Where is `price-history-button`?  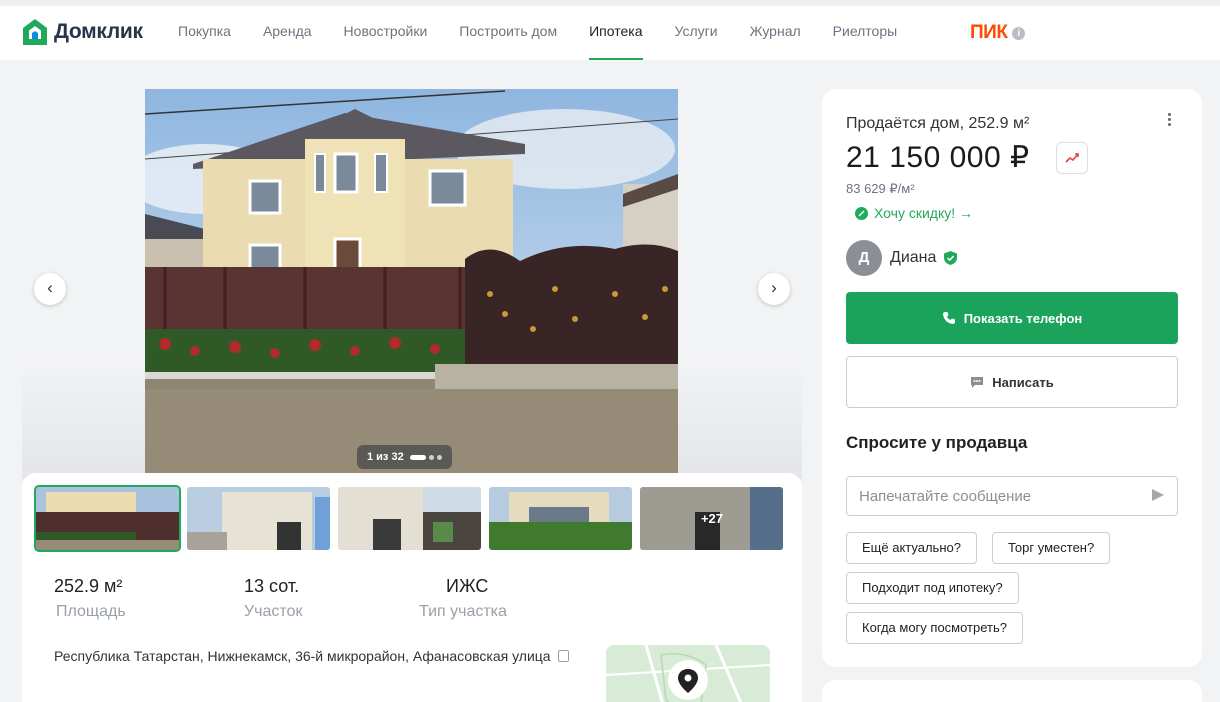 price-history-button is located at coordinates (1072, 158).